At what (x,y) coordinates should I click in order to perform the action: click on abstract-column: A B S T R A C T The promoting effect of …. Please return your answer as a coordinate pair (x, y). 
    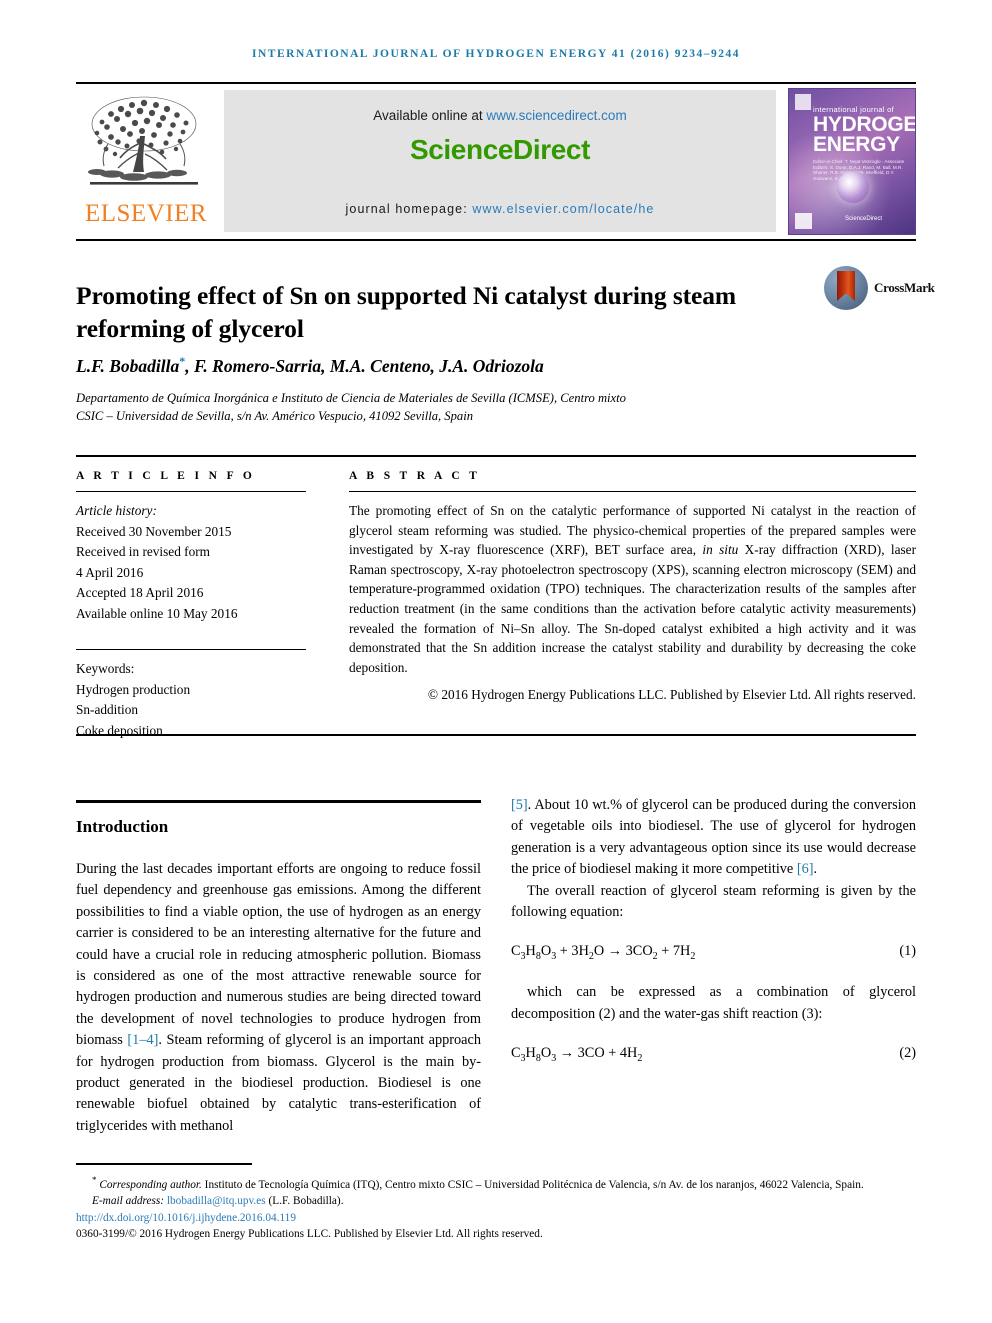
    Looking at the image, I should click on (632, 587).